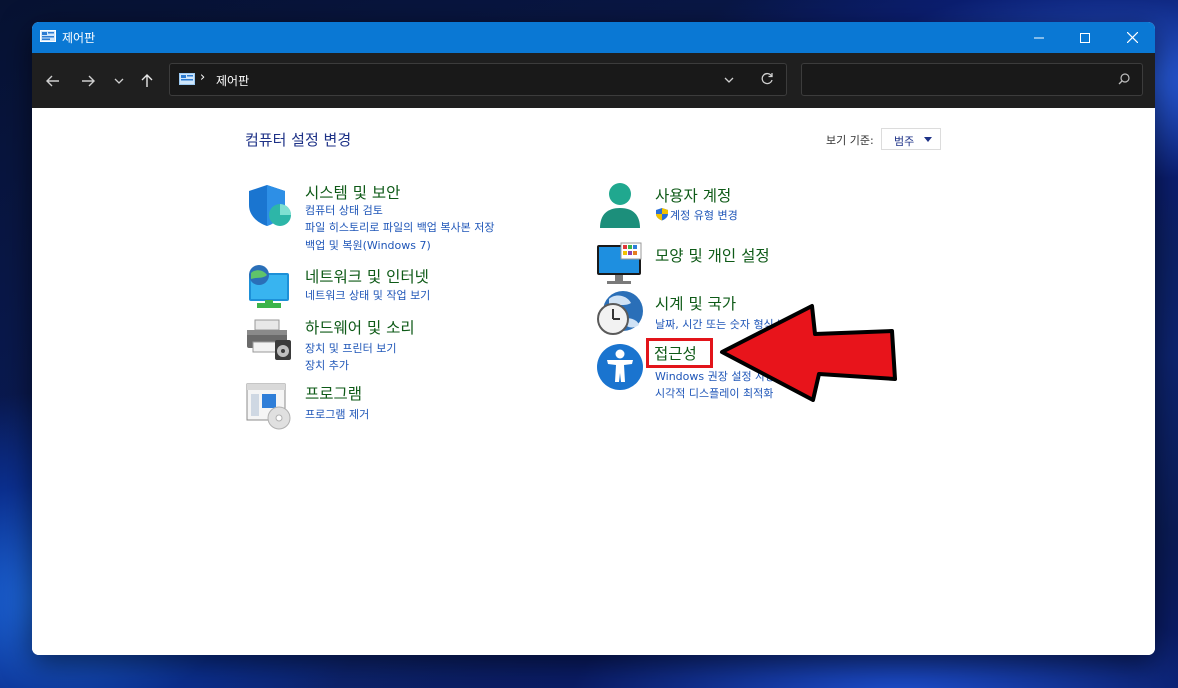 The image size is (1178, 688). I want to click on caret-down-icon, so click(928, 139).